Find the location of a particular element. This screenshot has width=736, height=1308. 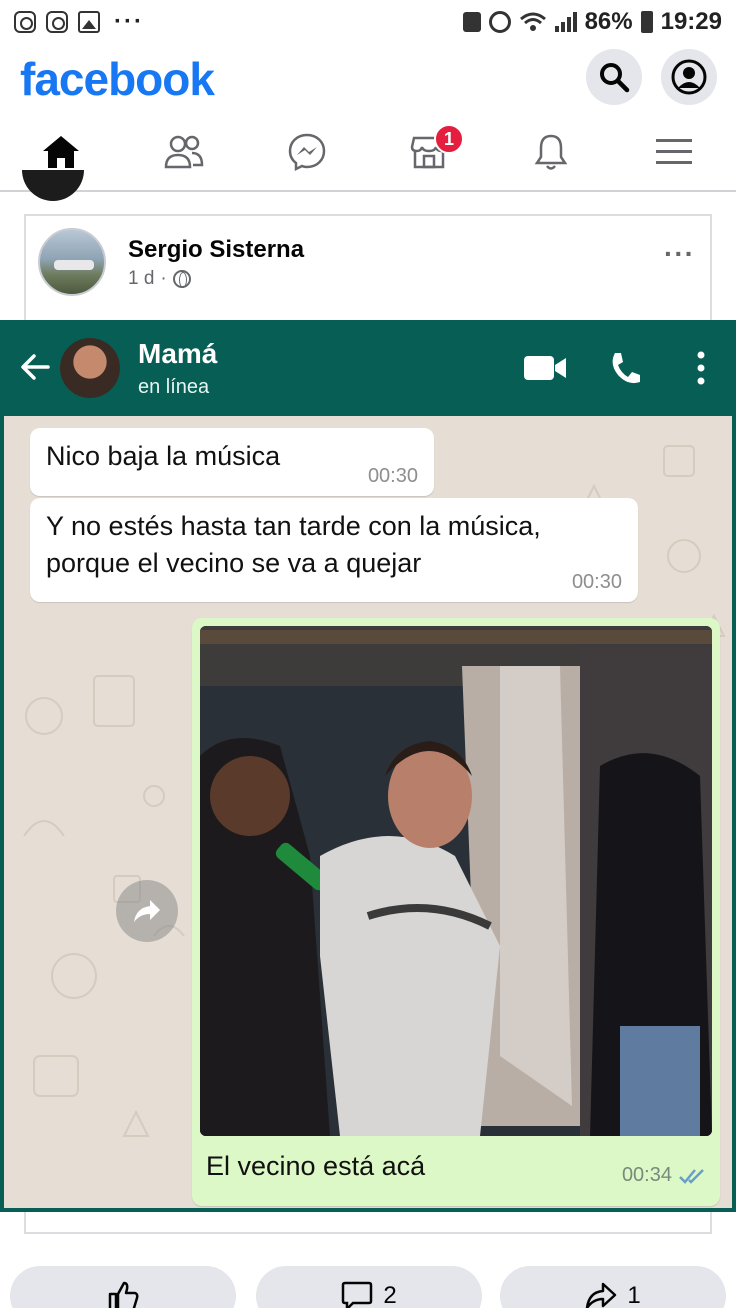

profile-icon is located at coordinates (689, 77).